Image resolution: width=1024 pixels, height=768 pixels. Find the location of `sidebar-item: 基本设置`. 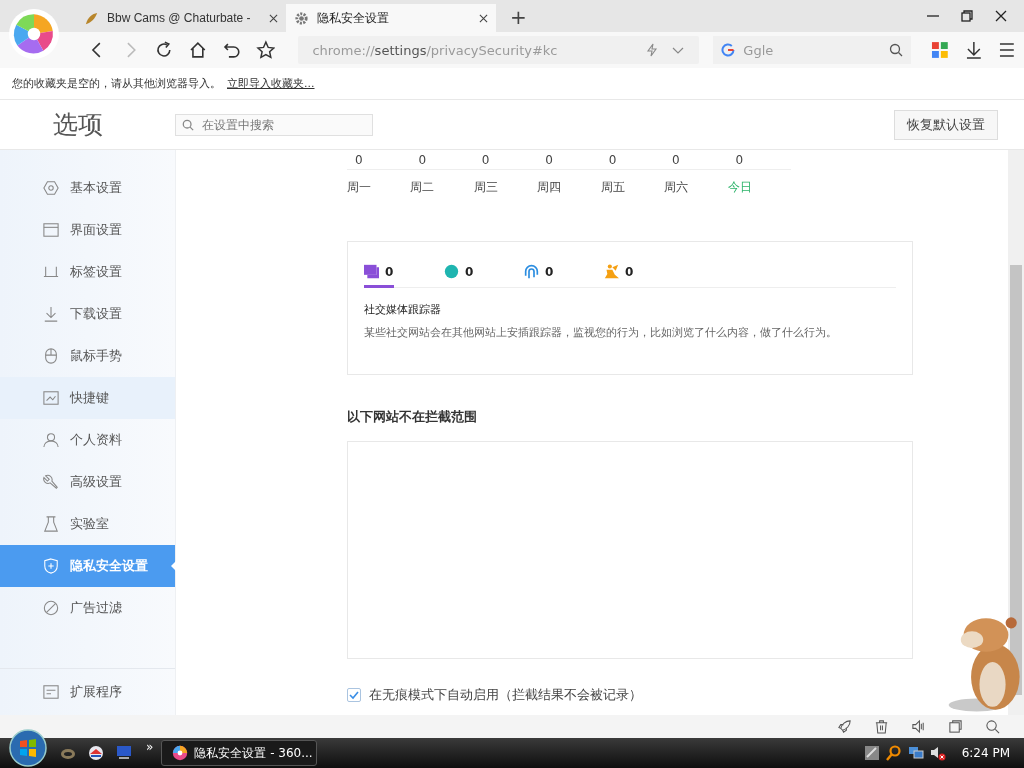

sidebar-item: 基本设置 is located at coordinates (87, 188).